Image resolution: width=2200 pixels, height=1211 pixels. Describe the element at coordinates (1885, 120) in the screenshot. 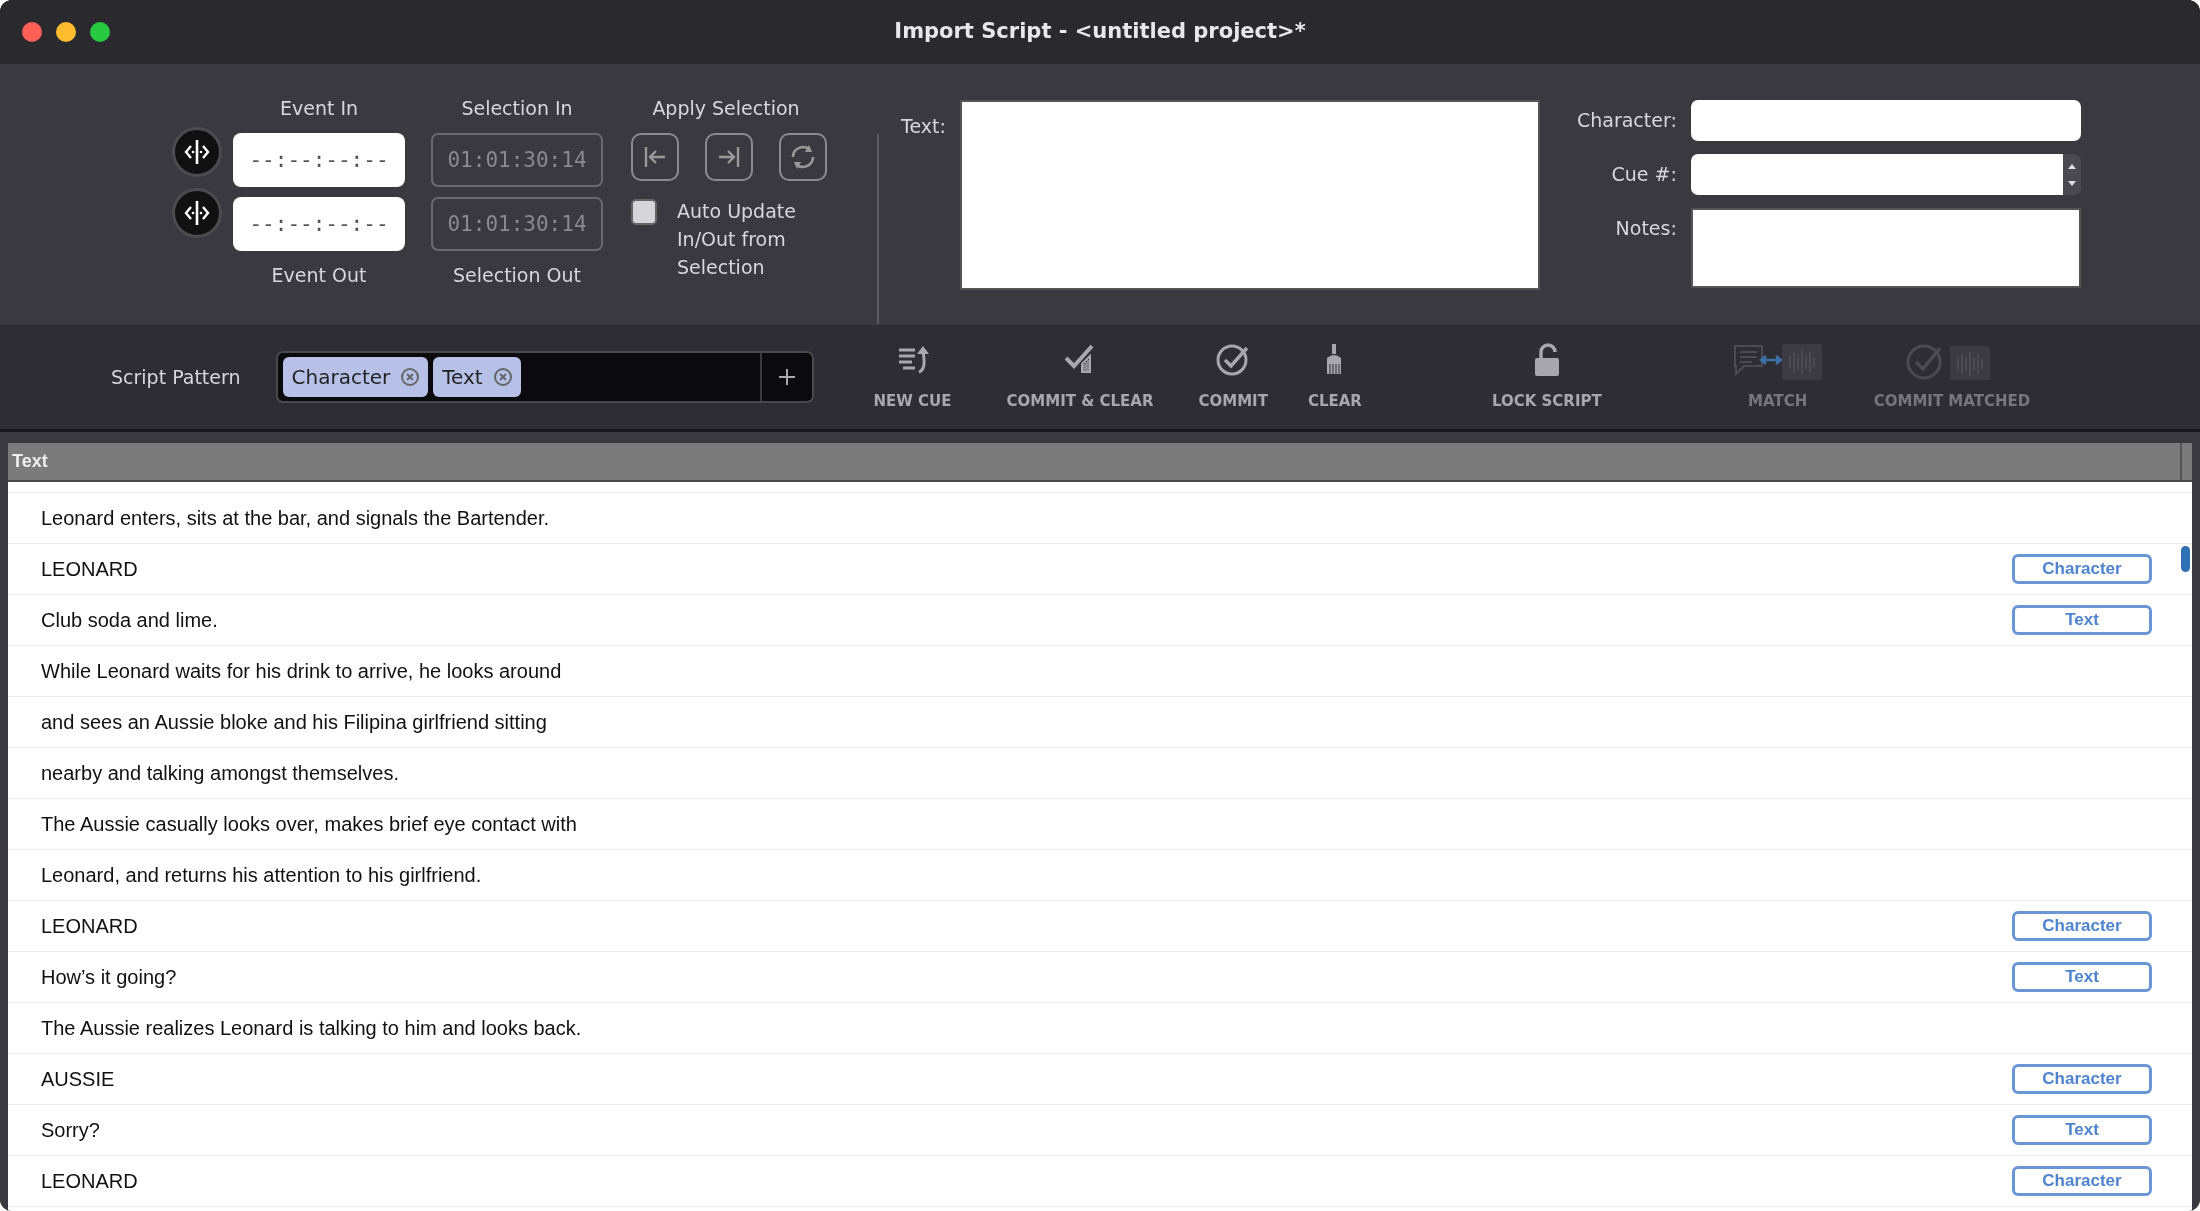

I see `character-field` at that location.